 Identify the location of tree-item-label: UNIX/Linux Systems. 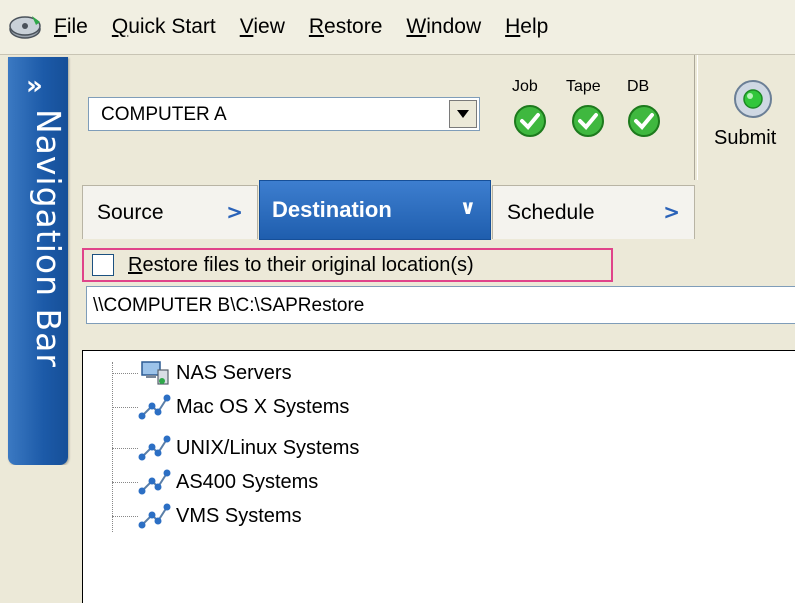
(268, 447).